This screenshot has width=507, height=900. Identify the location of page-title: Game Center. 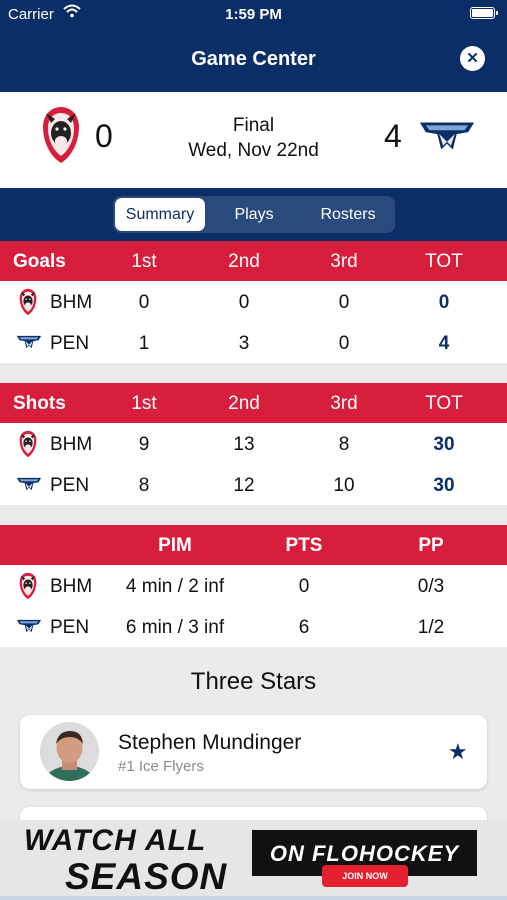
(253, 59).